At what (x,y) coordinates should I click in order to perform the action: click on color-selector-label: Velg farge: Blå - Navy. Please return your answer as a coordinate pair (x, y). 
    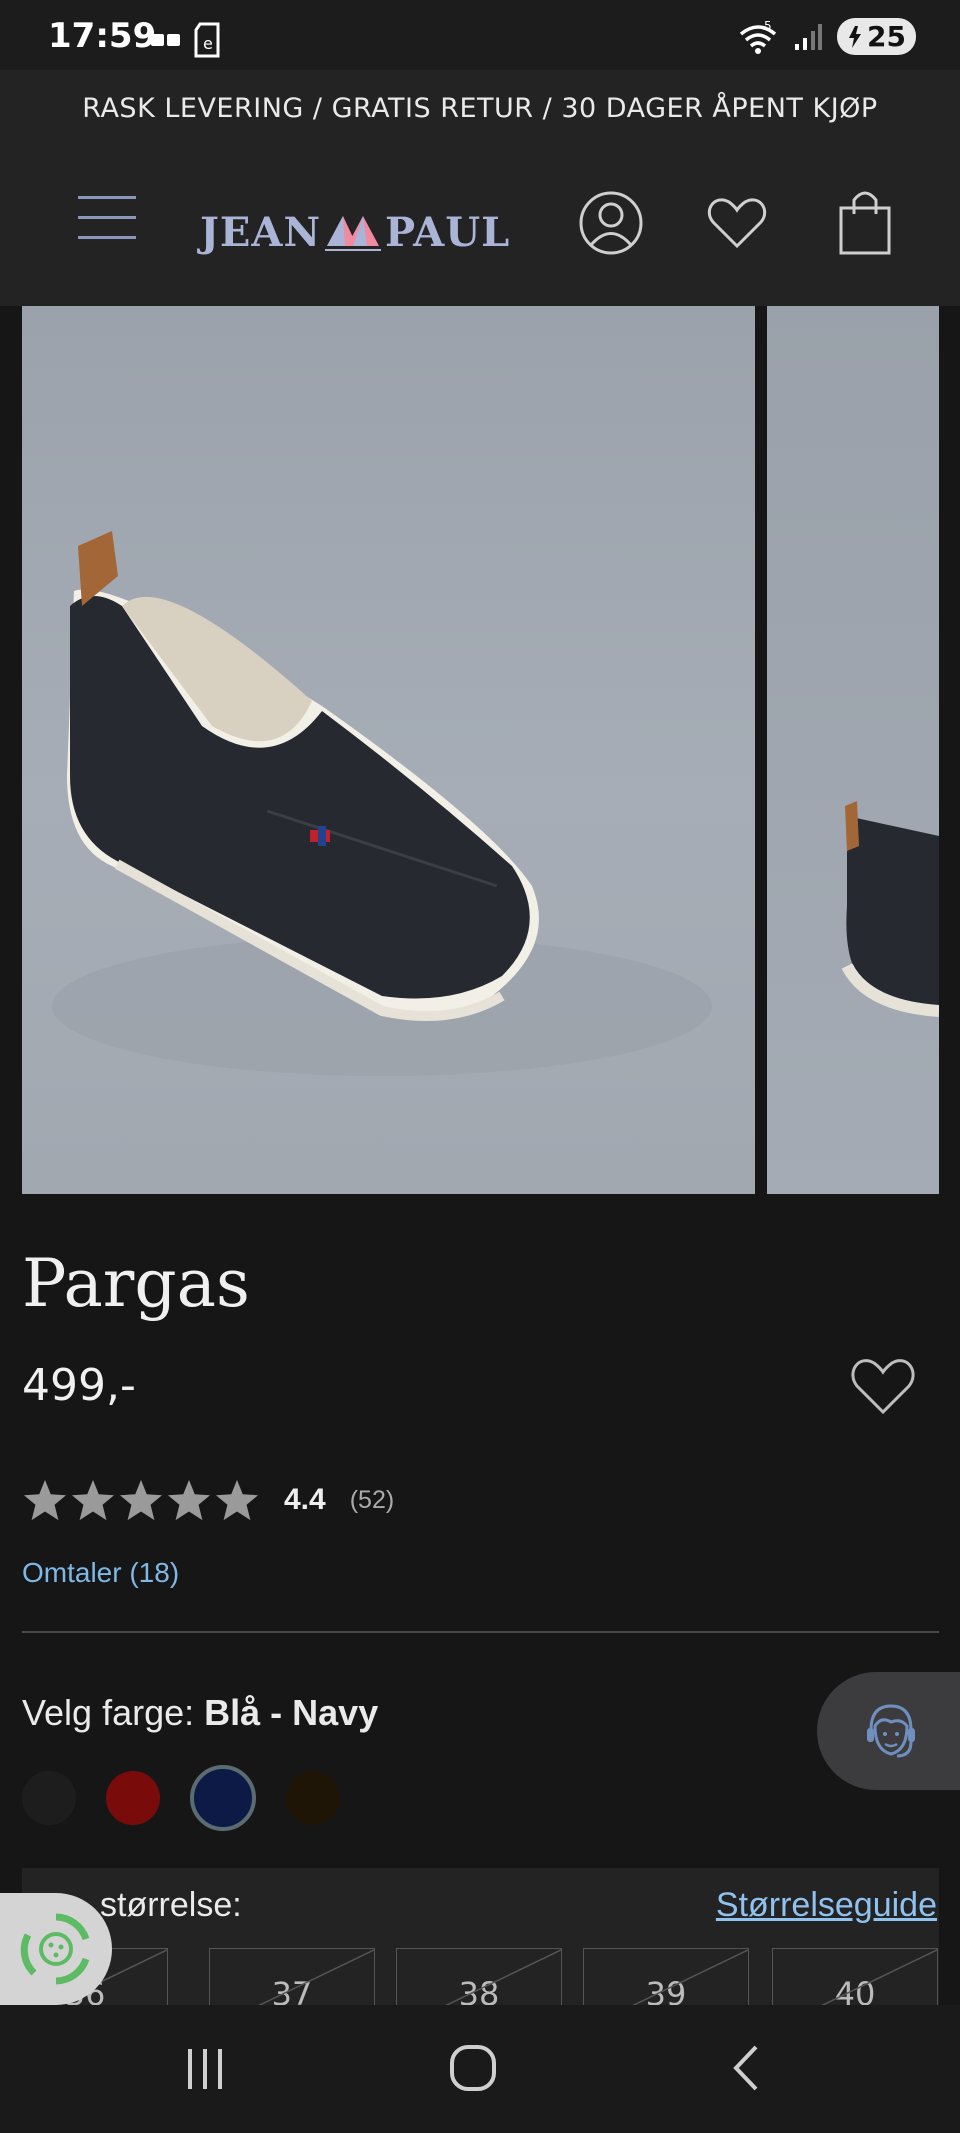
    Looking at the image, I should click on (200, 1713).